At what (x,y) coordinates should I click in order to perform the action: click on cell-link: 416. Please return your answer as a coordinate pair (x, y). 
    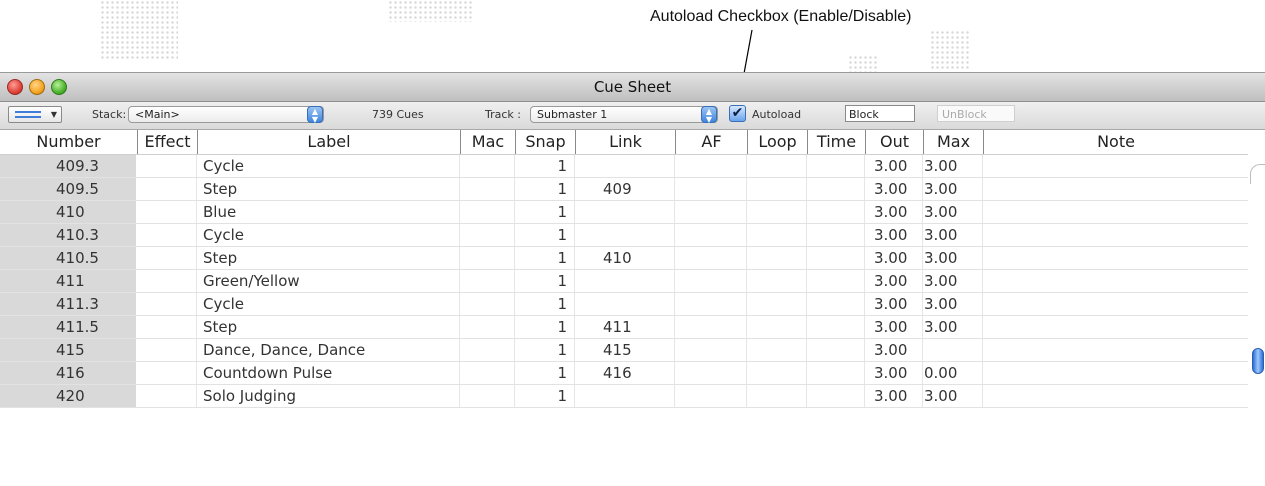
    Looking at the image, I should click on (625, 373).